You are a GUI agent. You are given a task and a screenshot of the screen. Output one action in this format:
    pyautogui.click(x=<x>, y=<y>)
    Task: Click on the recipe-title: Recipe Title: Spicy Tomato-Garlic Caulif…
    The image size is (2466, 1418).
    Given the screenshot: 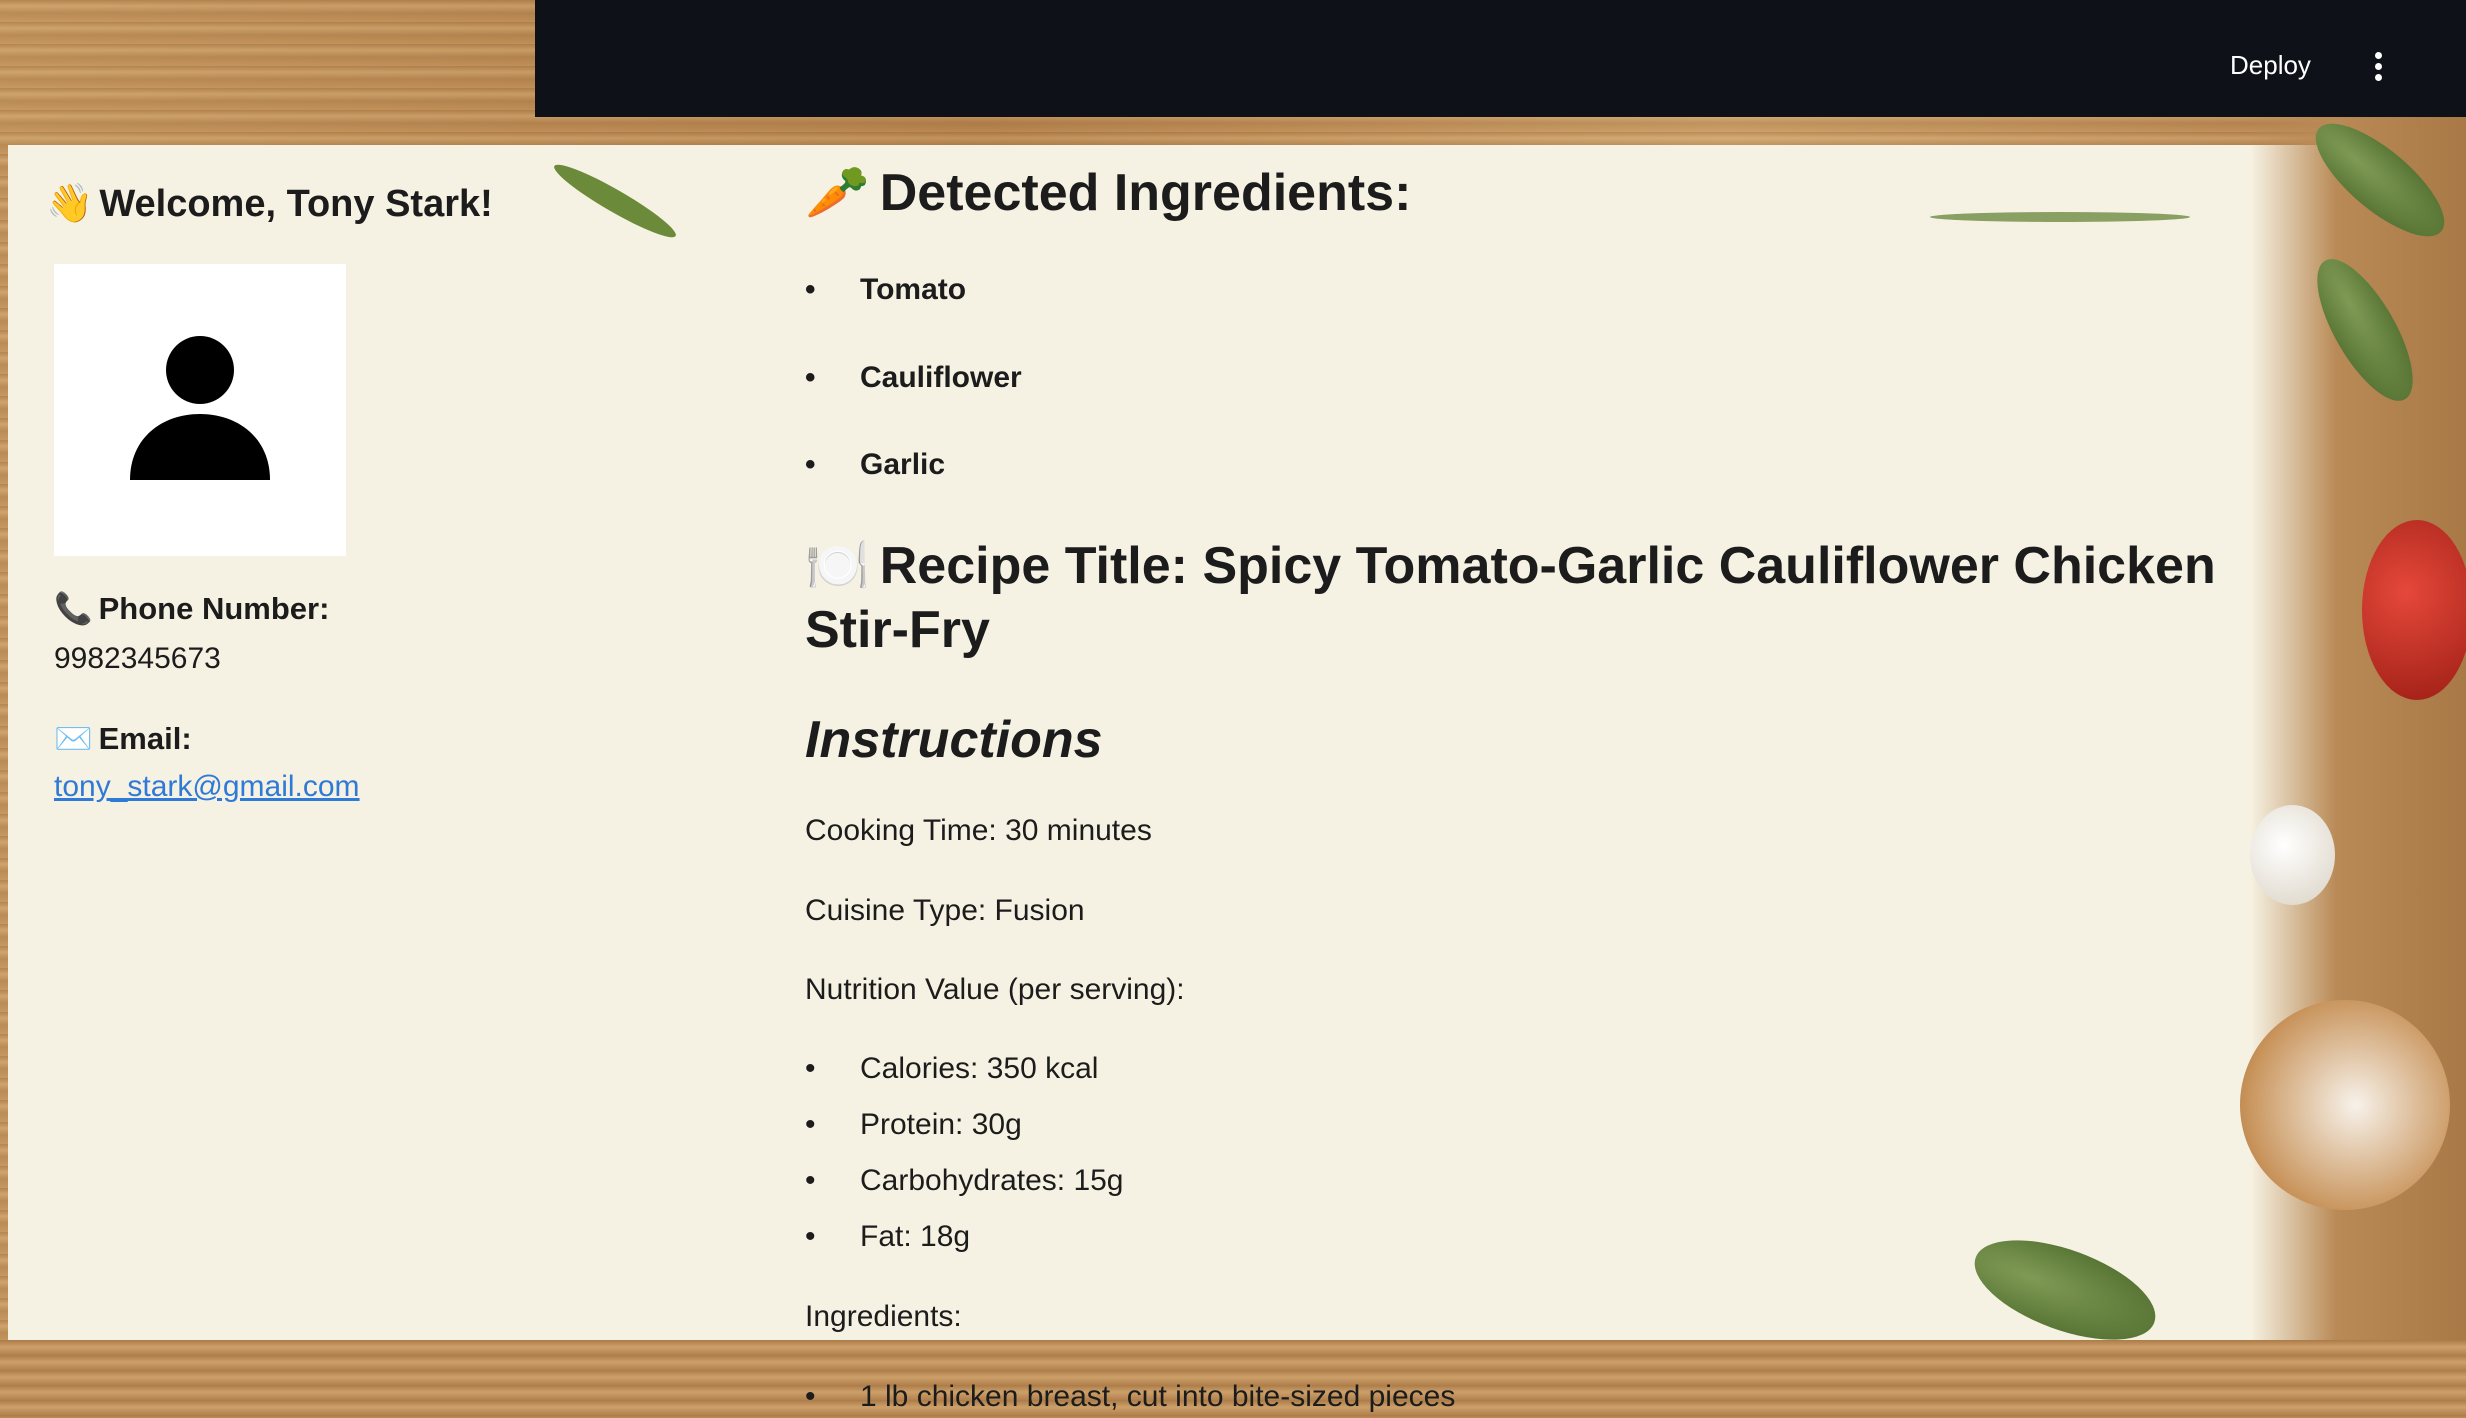 What is the action you would take?
    pyautogui.click(x=1510, y=598)
    